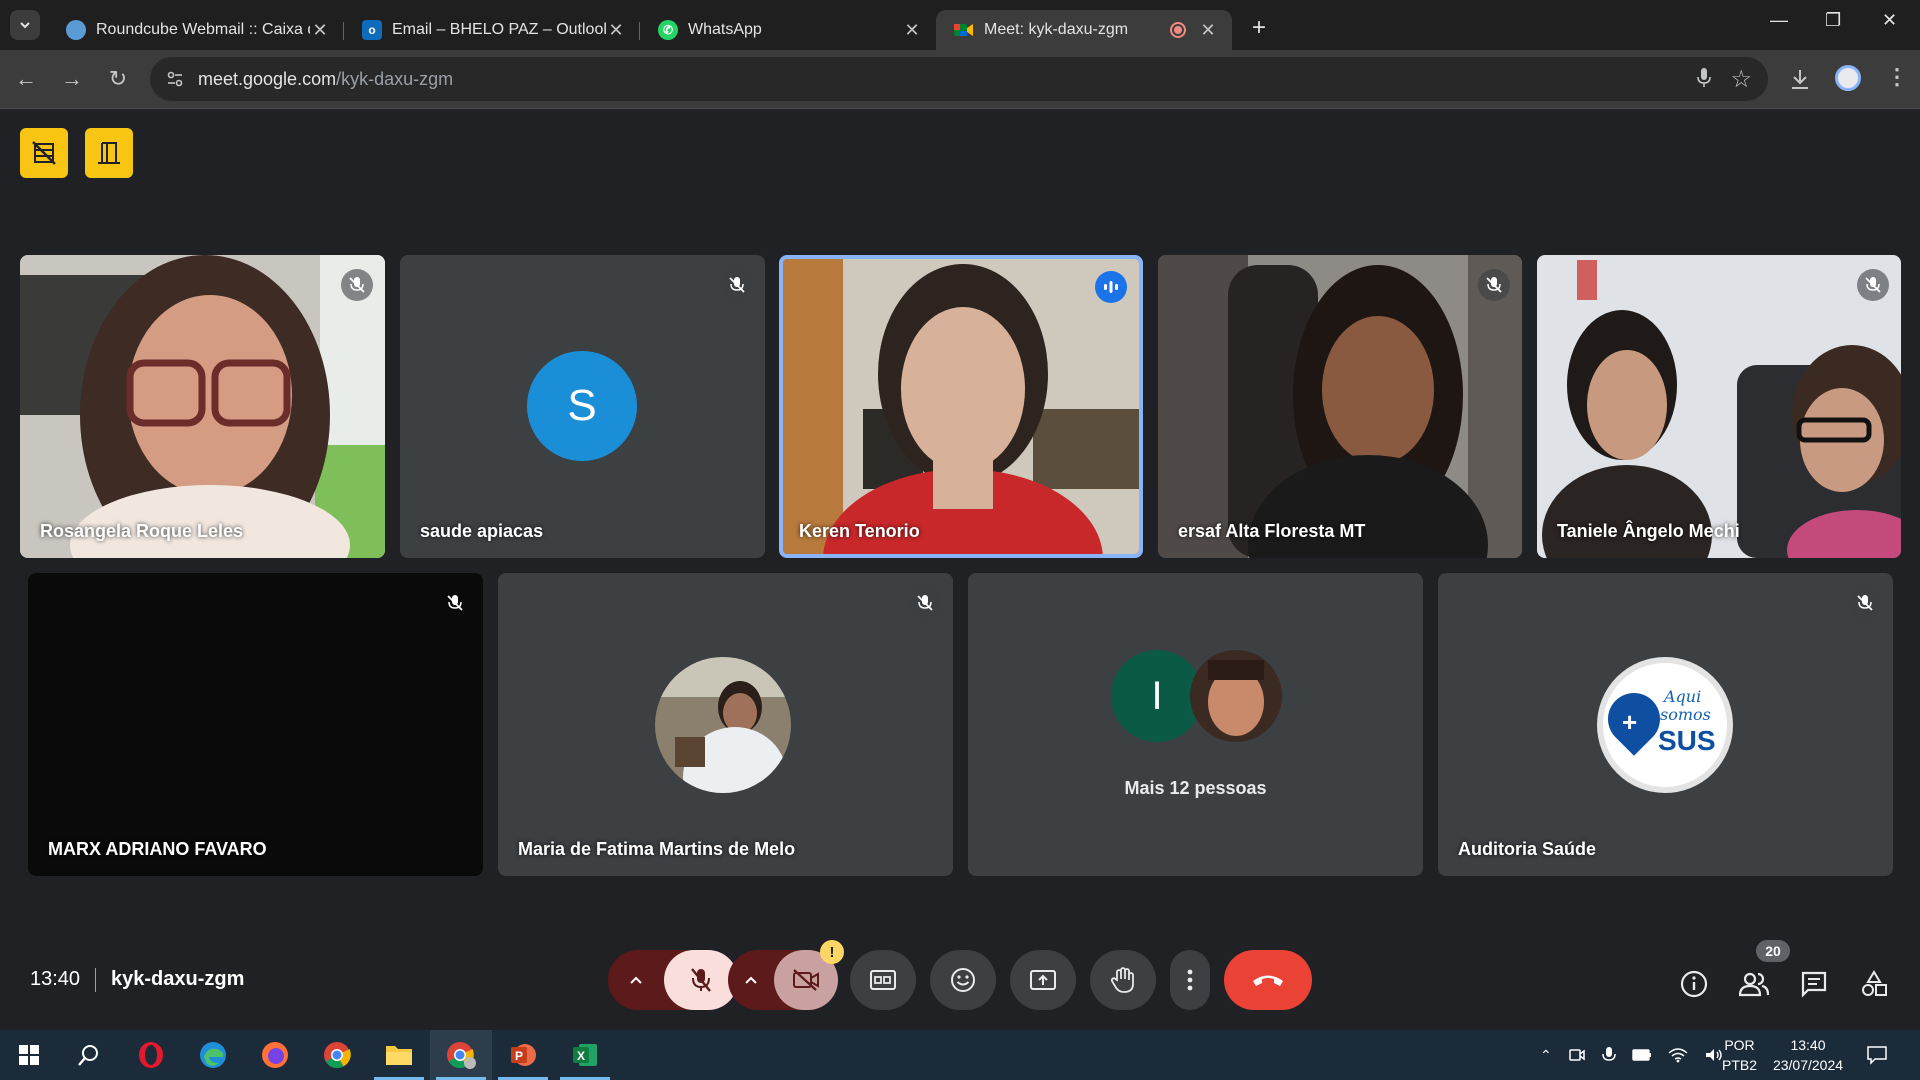  I want to click on chat-button, so click(1814, 984).